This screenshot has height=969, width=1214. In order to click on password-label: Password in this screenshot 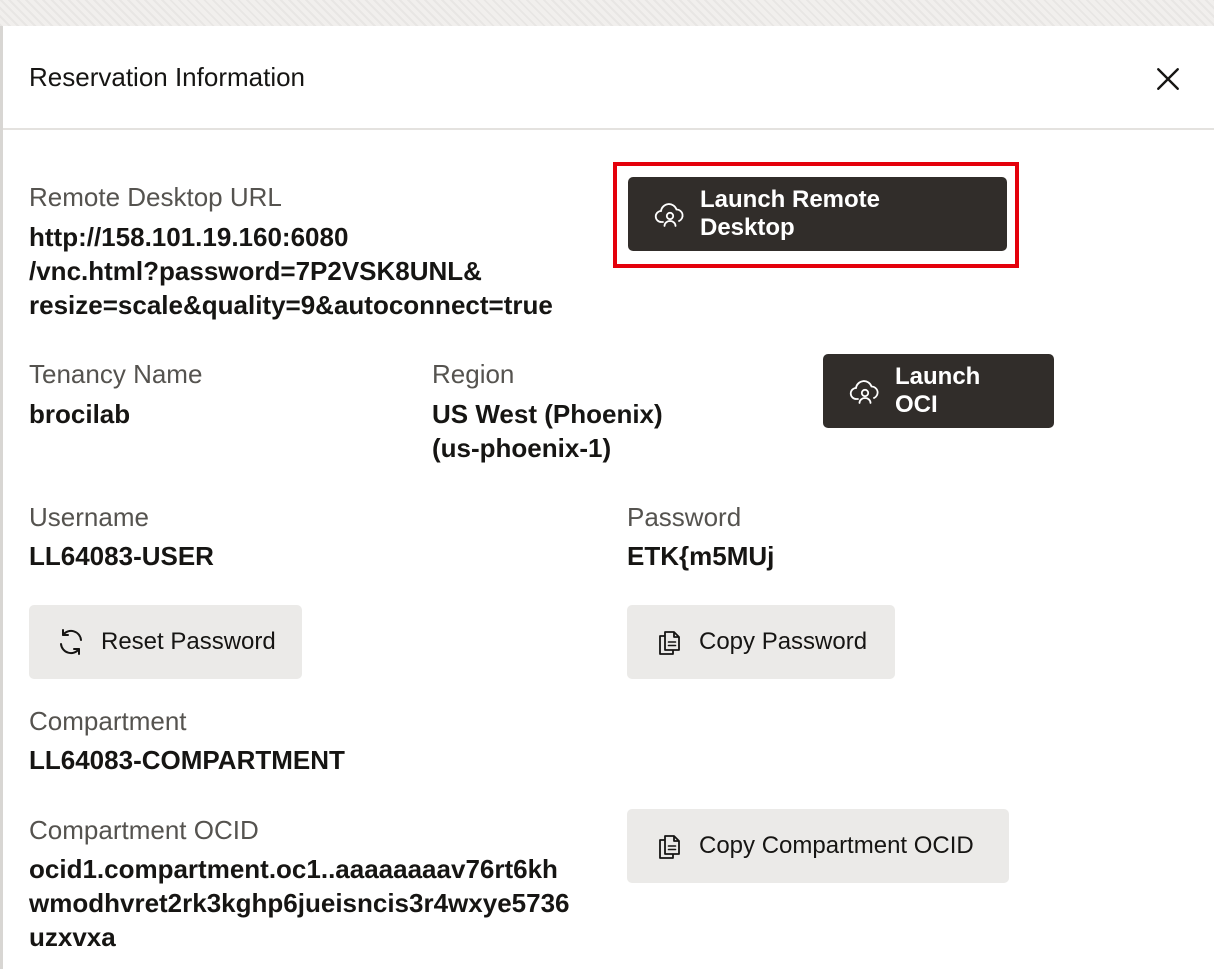, I will do `click(684, 517)`.